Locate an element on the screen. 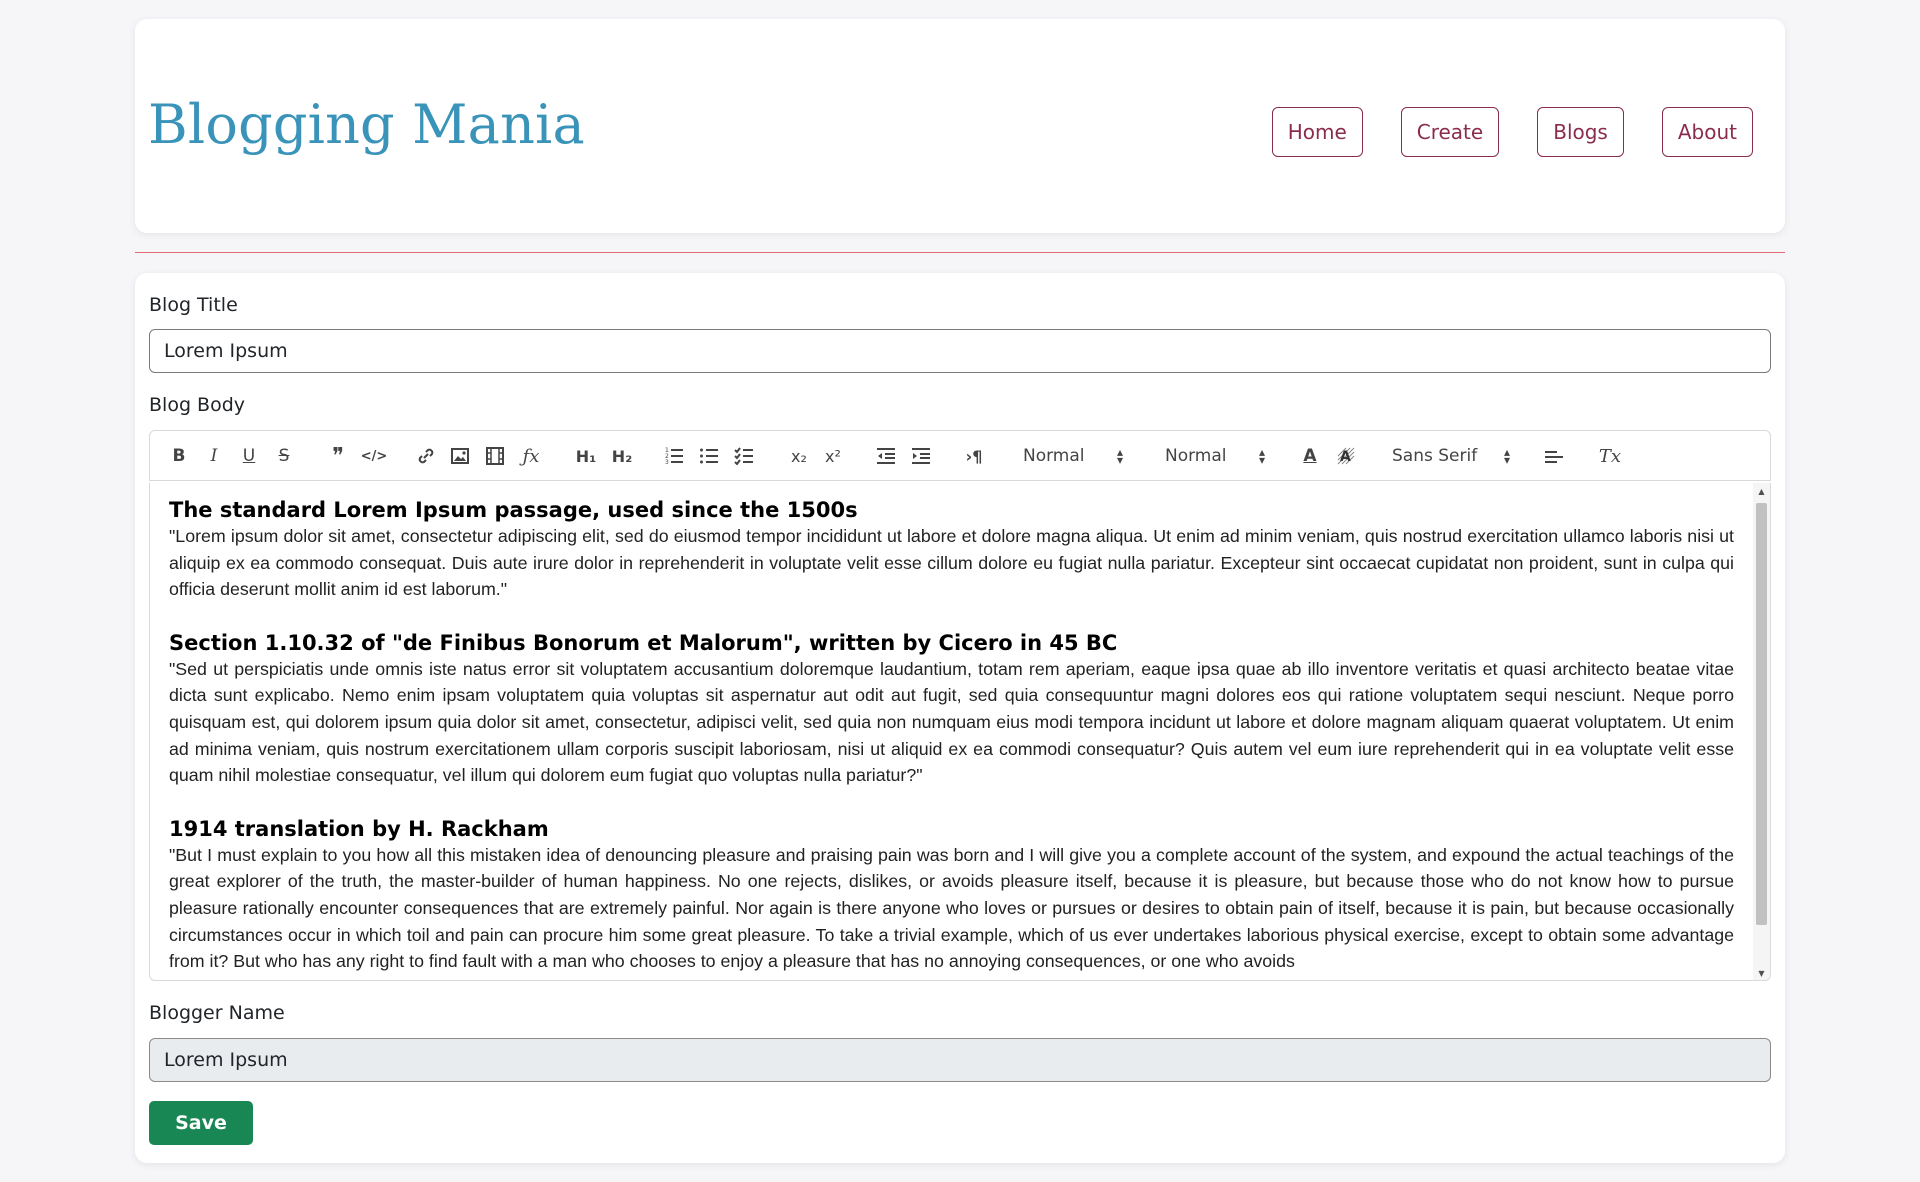  background-color-icon: A is located at coordinates (1346, 456).